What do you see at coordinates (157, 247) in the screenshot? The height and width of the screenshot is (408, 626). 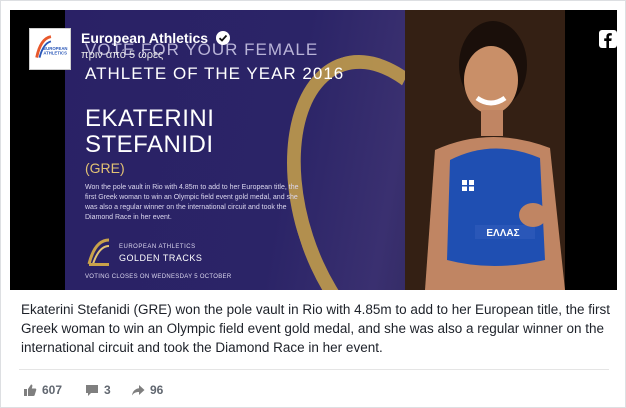 I see `brand-line-1: EUROPEAN ATHLETICS` at bounding box center [157, 247].